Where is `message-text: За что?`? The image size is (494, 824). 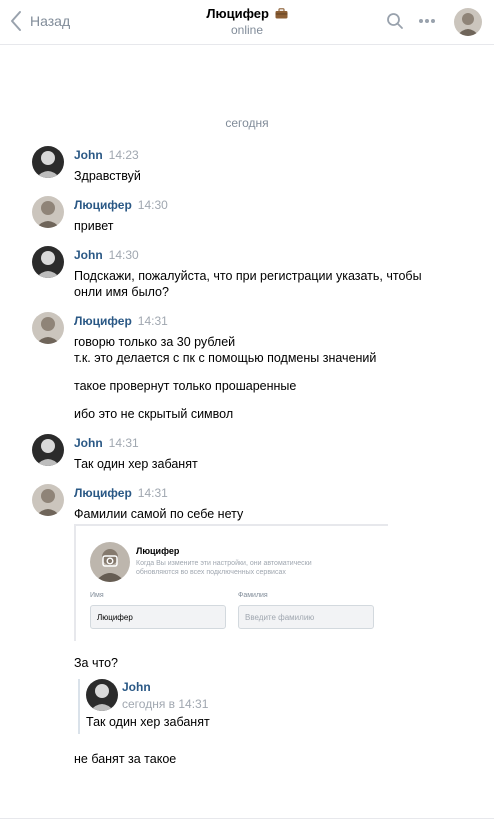
message-text: За что? is located at coordinates (96, 663).